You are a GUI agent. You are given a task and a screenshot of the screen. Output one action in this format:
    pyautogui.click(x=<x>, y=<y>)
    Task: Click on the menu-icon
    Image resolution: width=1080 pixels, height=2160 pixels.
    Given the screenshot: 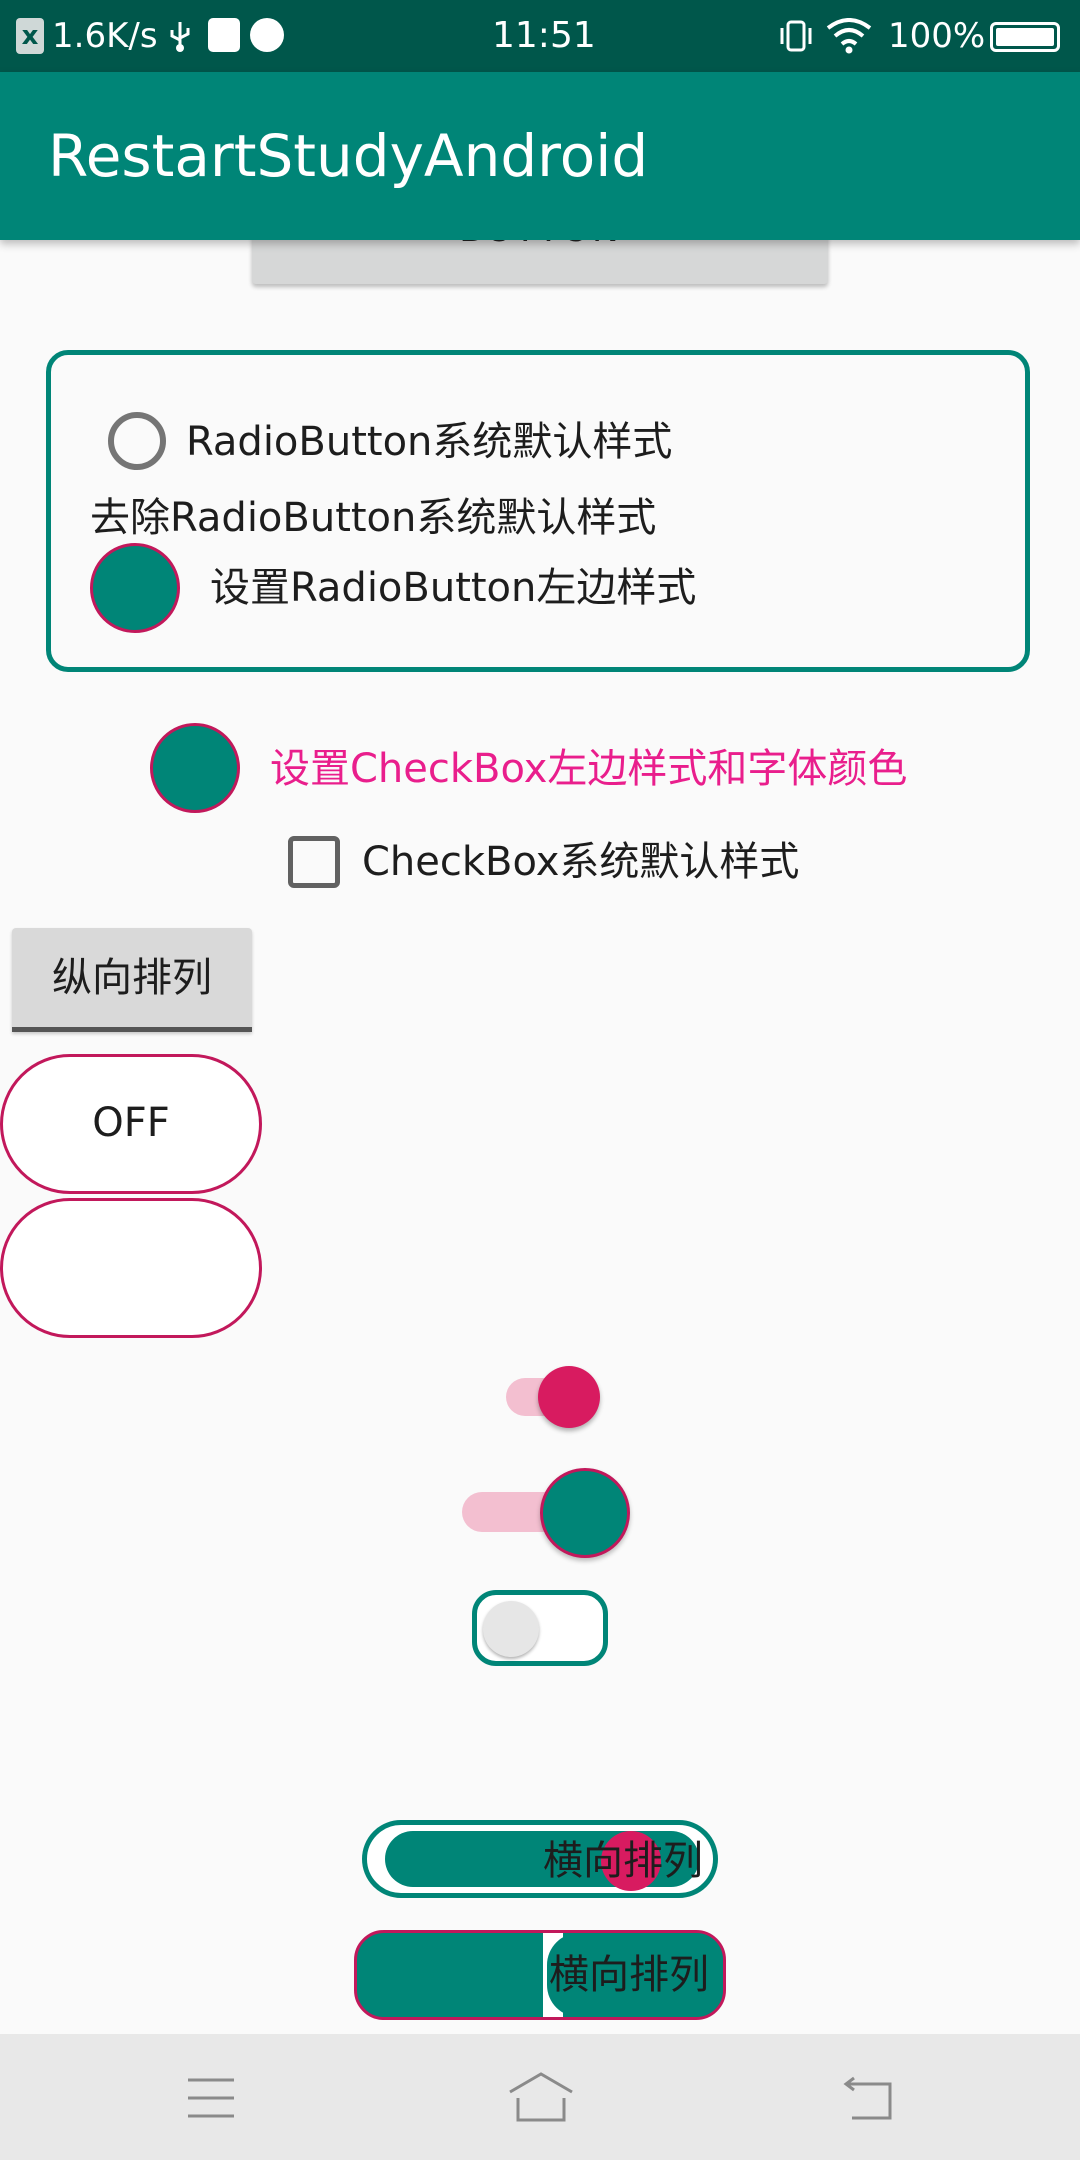 What is the action you would take?
    pyautogui.click(x=211, y=2098)
    